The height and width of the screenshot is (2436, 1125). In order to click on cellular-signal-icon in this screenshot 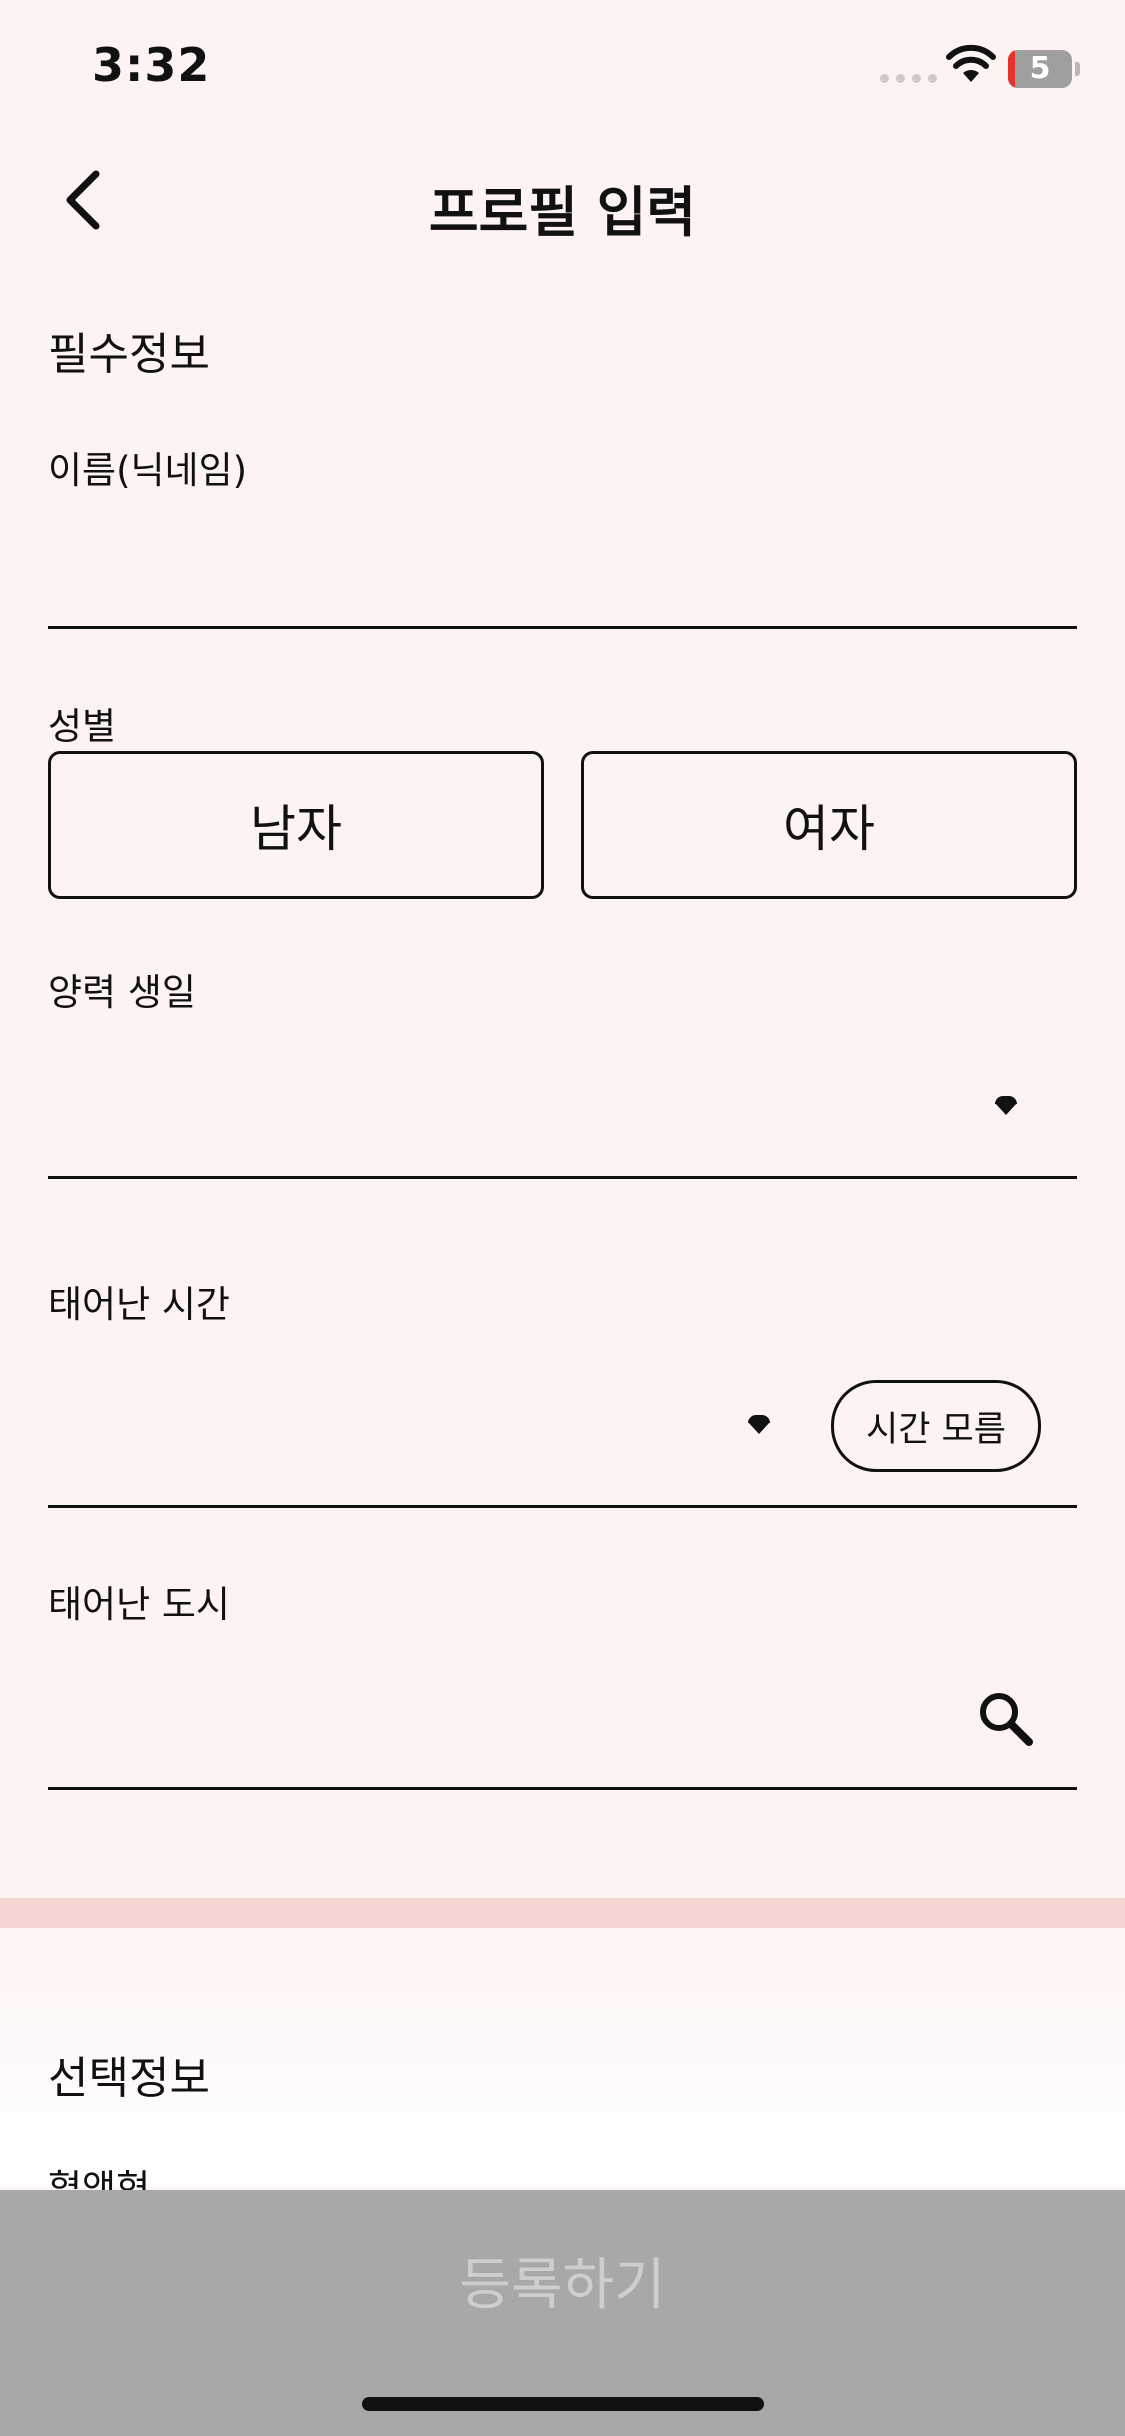, I will do `click(908, 78)`.